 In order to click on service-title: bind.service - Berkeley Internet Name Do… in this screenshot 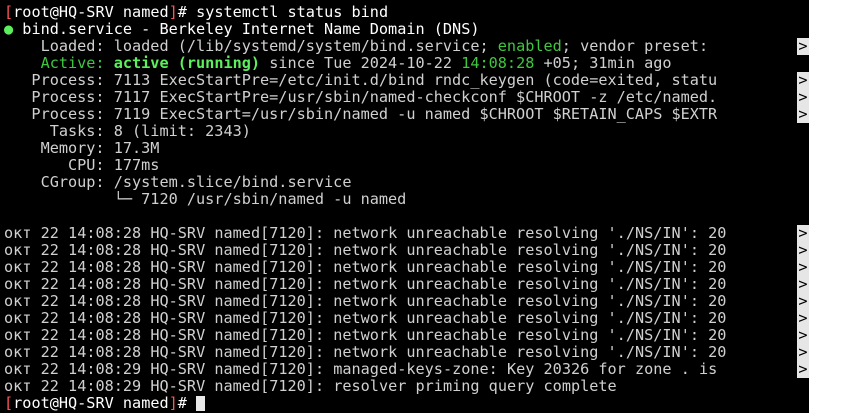, I will do `click(246, 29)`.